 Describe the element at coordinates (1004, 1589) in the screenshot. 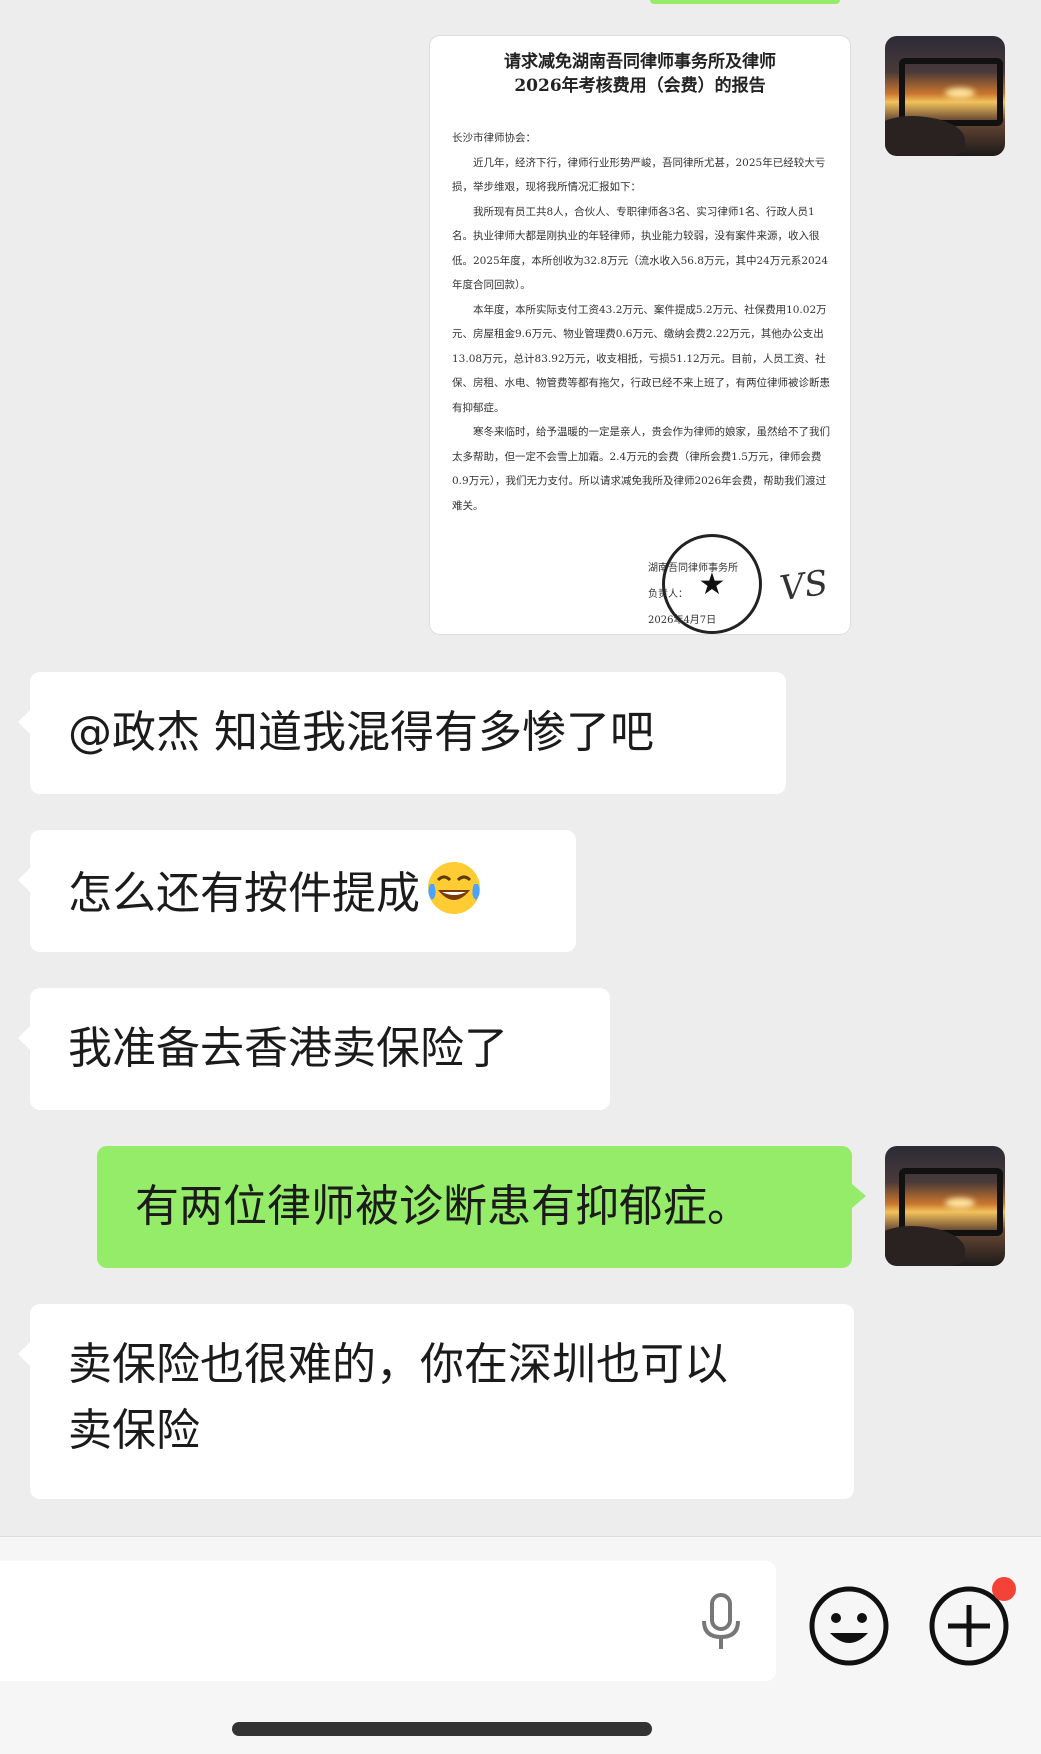

I see `notification-dot` at that location.